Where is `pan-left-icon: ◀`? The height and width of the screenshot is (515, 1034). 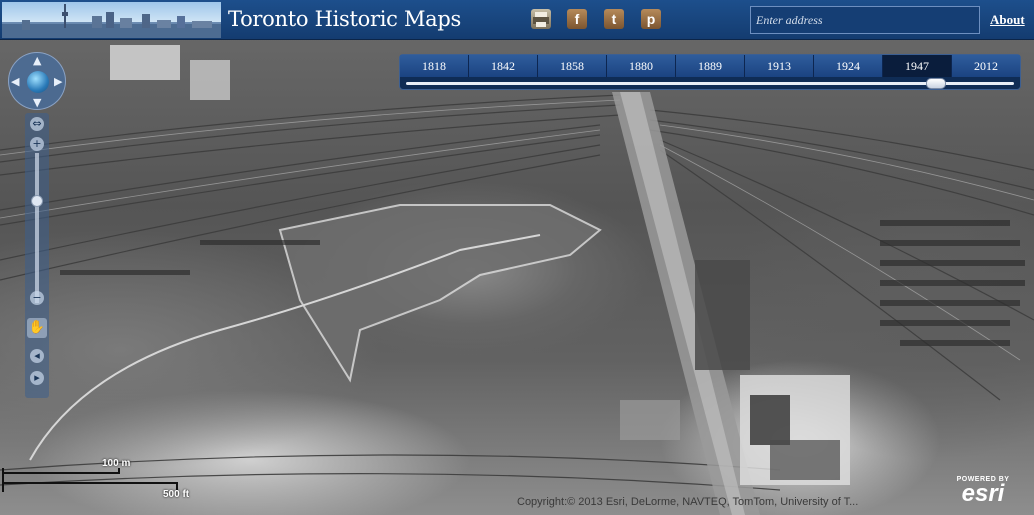 pan-left-icon: ◀ is located at coordinates (15, 81).